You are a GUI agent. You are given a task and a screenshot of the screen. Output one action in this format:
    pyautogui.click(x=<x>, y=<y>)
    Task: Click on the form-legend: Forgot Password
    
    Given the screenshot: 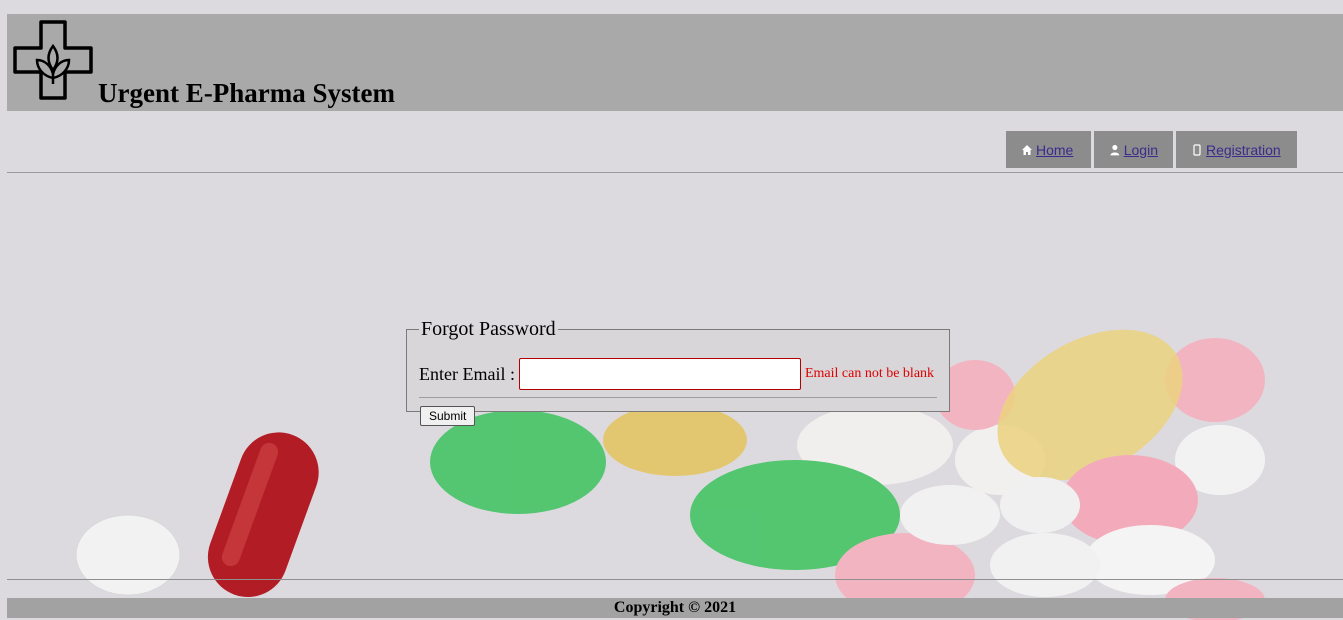 What is the action you would take?
    pyautogui.click(x=488, y=329)
    